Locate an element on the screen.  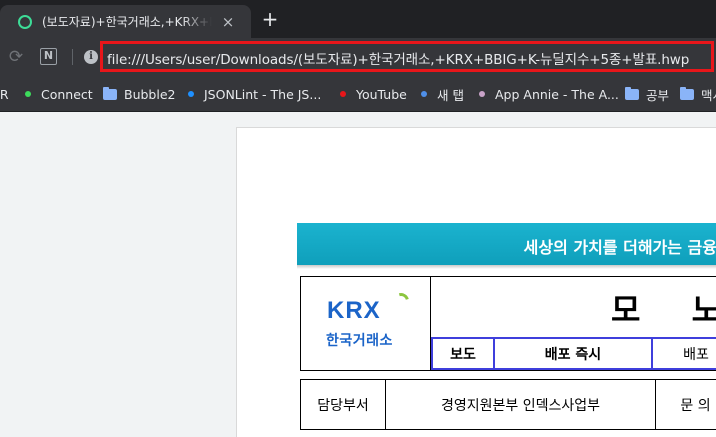
bookmark-study-folder: 공부 is located at coordinates (647, 94).